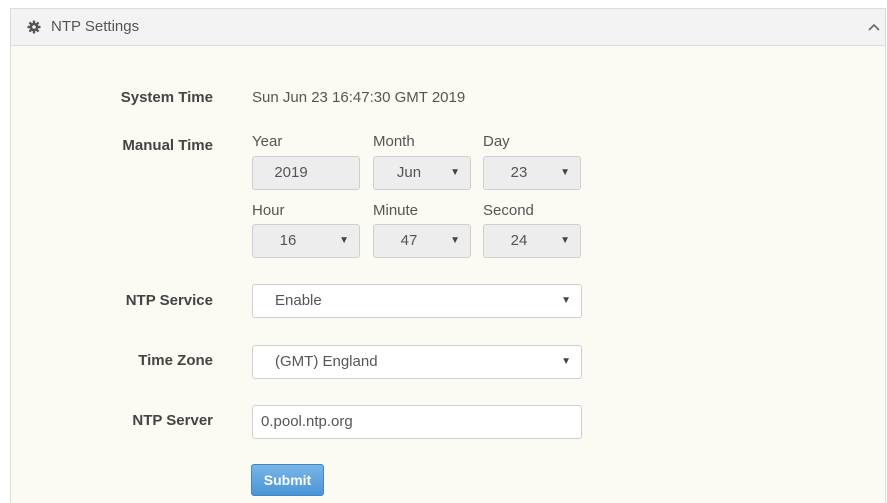 Image resolution: width=887 pixels, height=503 pixels. What do you see at coordinates (409, 172) in the screenshot?
I see `month-value: Jun` at bounding box center [409, 172].